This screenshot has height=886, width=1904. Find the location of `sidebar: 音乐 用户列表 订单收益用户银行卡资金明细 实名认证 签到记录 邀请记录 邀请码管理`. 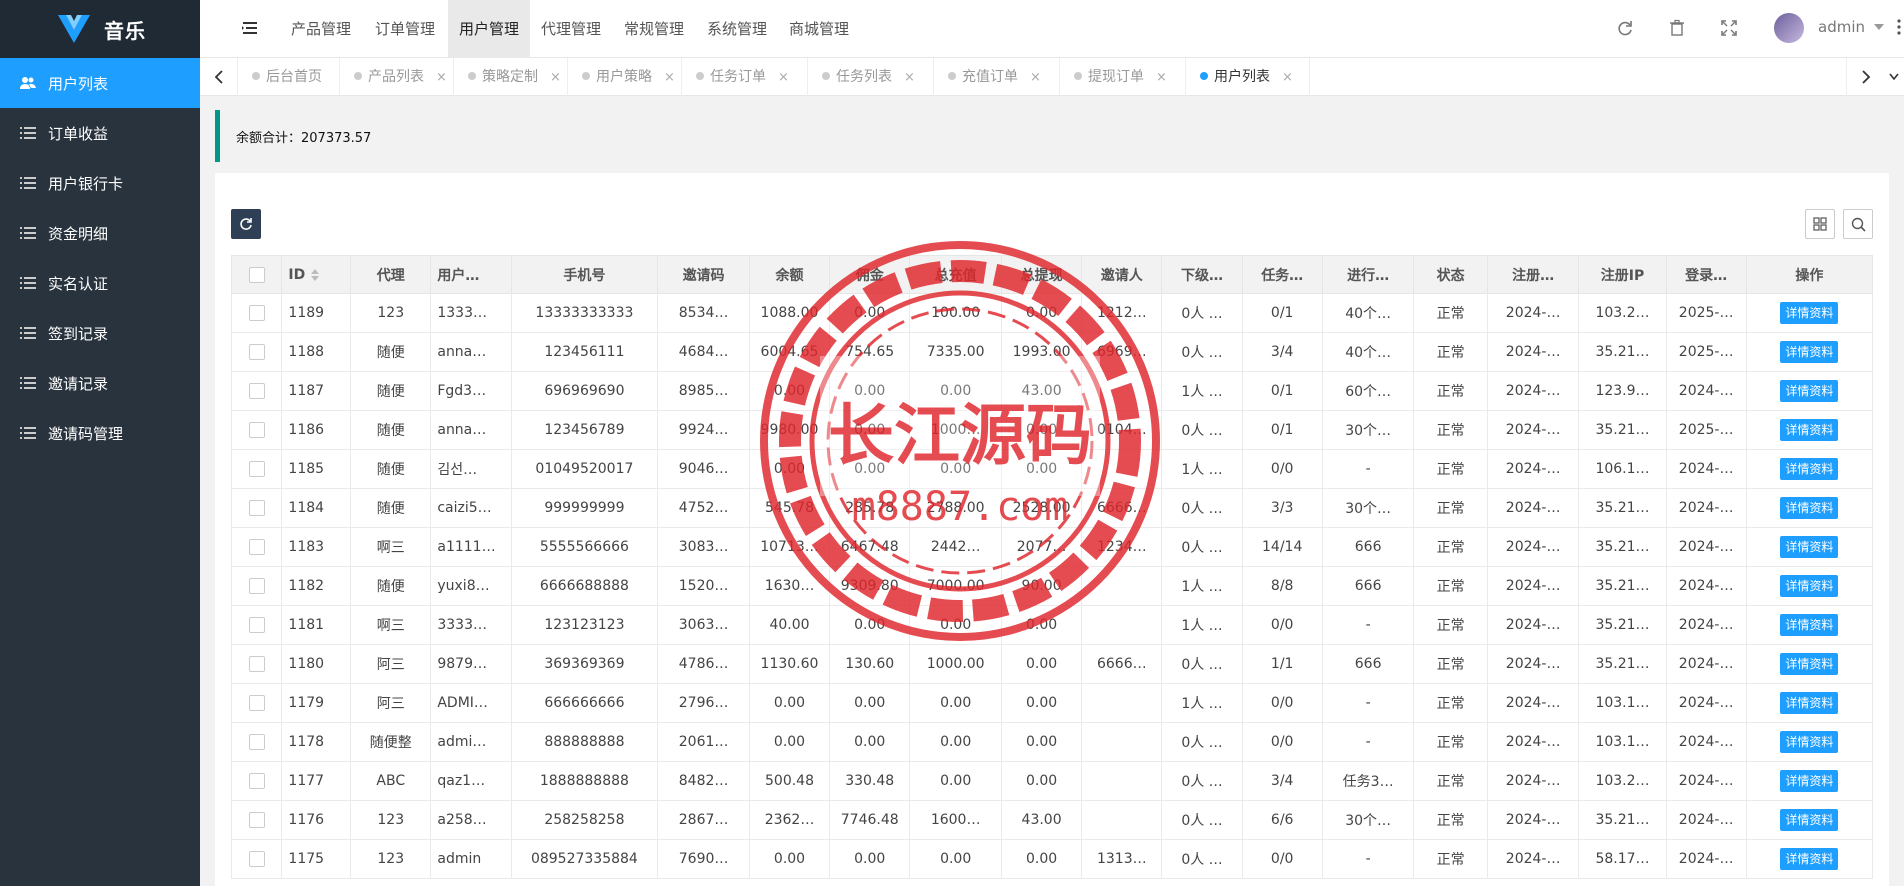

sidebar: 音乐 用户列表 订单收益用户银行卡资金明细 实名认证 签到记录 邀请记录 邀请码管理 is located at coordinates (100, 443).